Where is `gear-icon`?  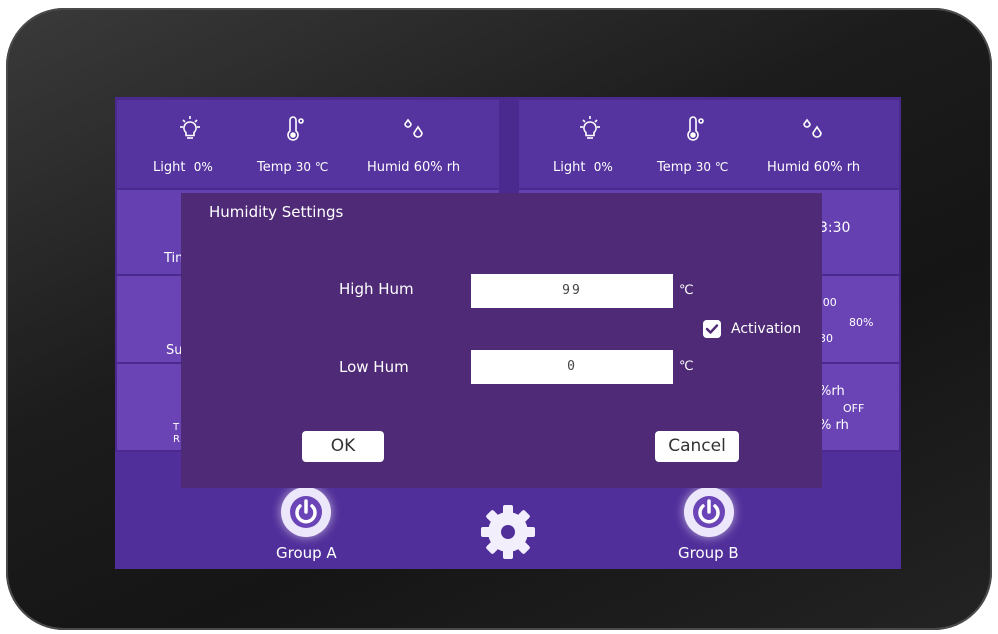
gear-icon is located at coordinates (508, 532).